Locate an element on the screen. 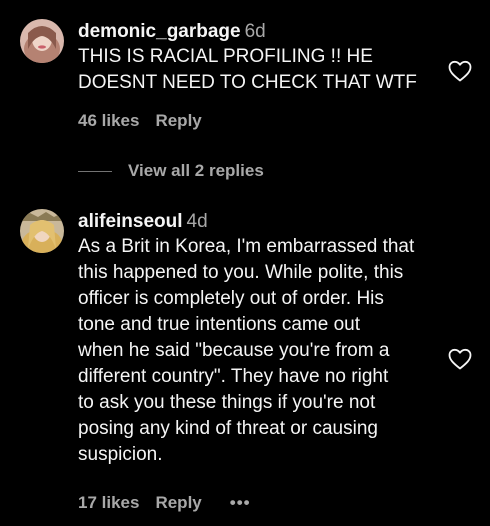  comment-text-line: As a Brit in Korea, I'm embarrassed that is located at coordinates (246, 246).